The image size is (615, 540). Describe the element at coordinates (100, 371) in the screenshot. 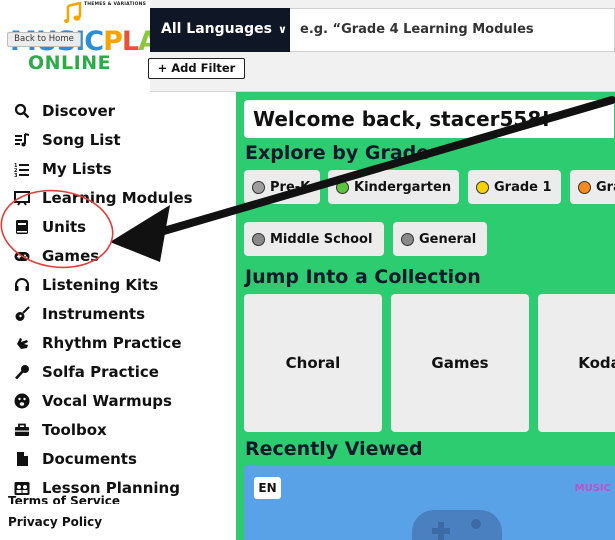

I see `sidebar-item-label: Solfa Practice` at that location.